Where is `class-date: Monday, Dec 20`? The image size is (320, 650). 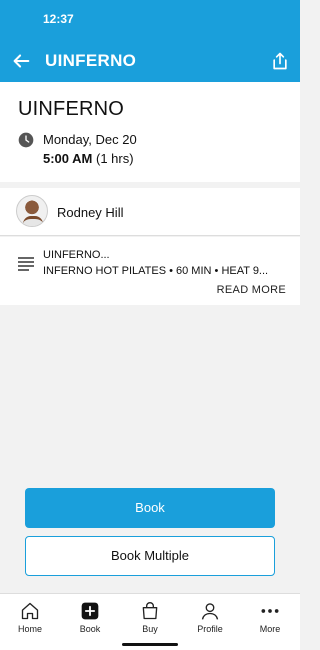
class-date: Monday, Dec 20 is located at coordinates (90, 139).